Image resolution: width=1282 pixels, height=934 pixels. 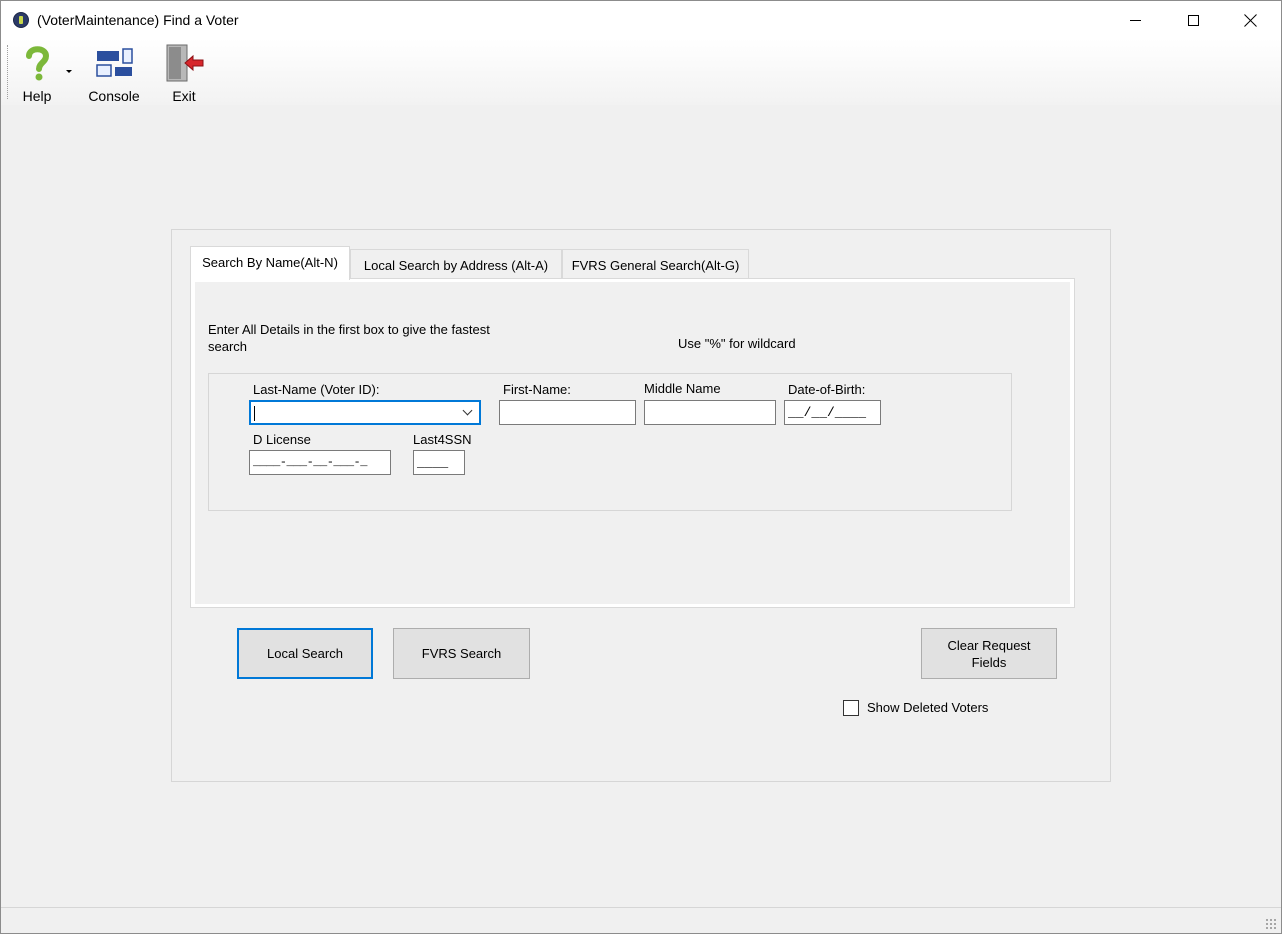 I want to click on maximize-button, so click(x=1193, y=20).